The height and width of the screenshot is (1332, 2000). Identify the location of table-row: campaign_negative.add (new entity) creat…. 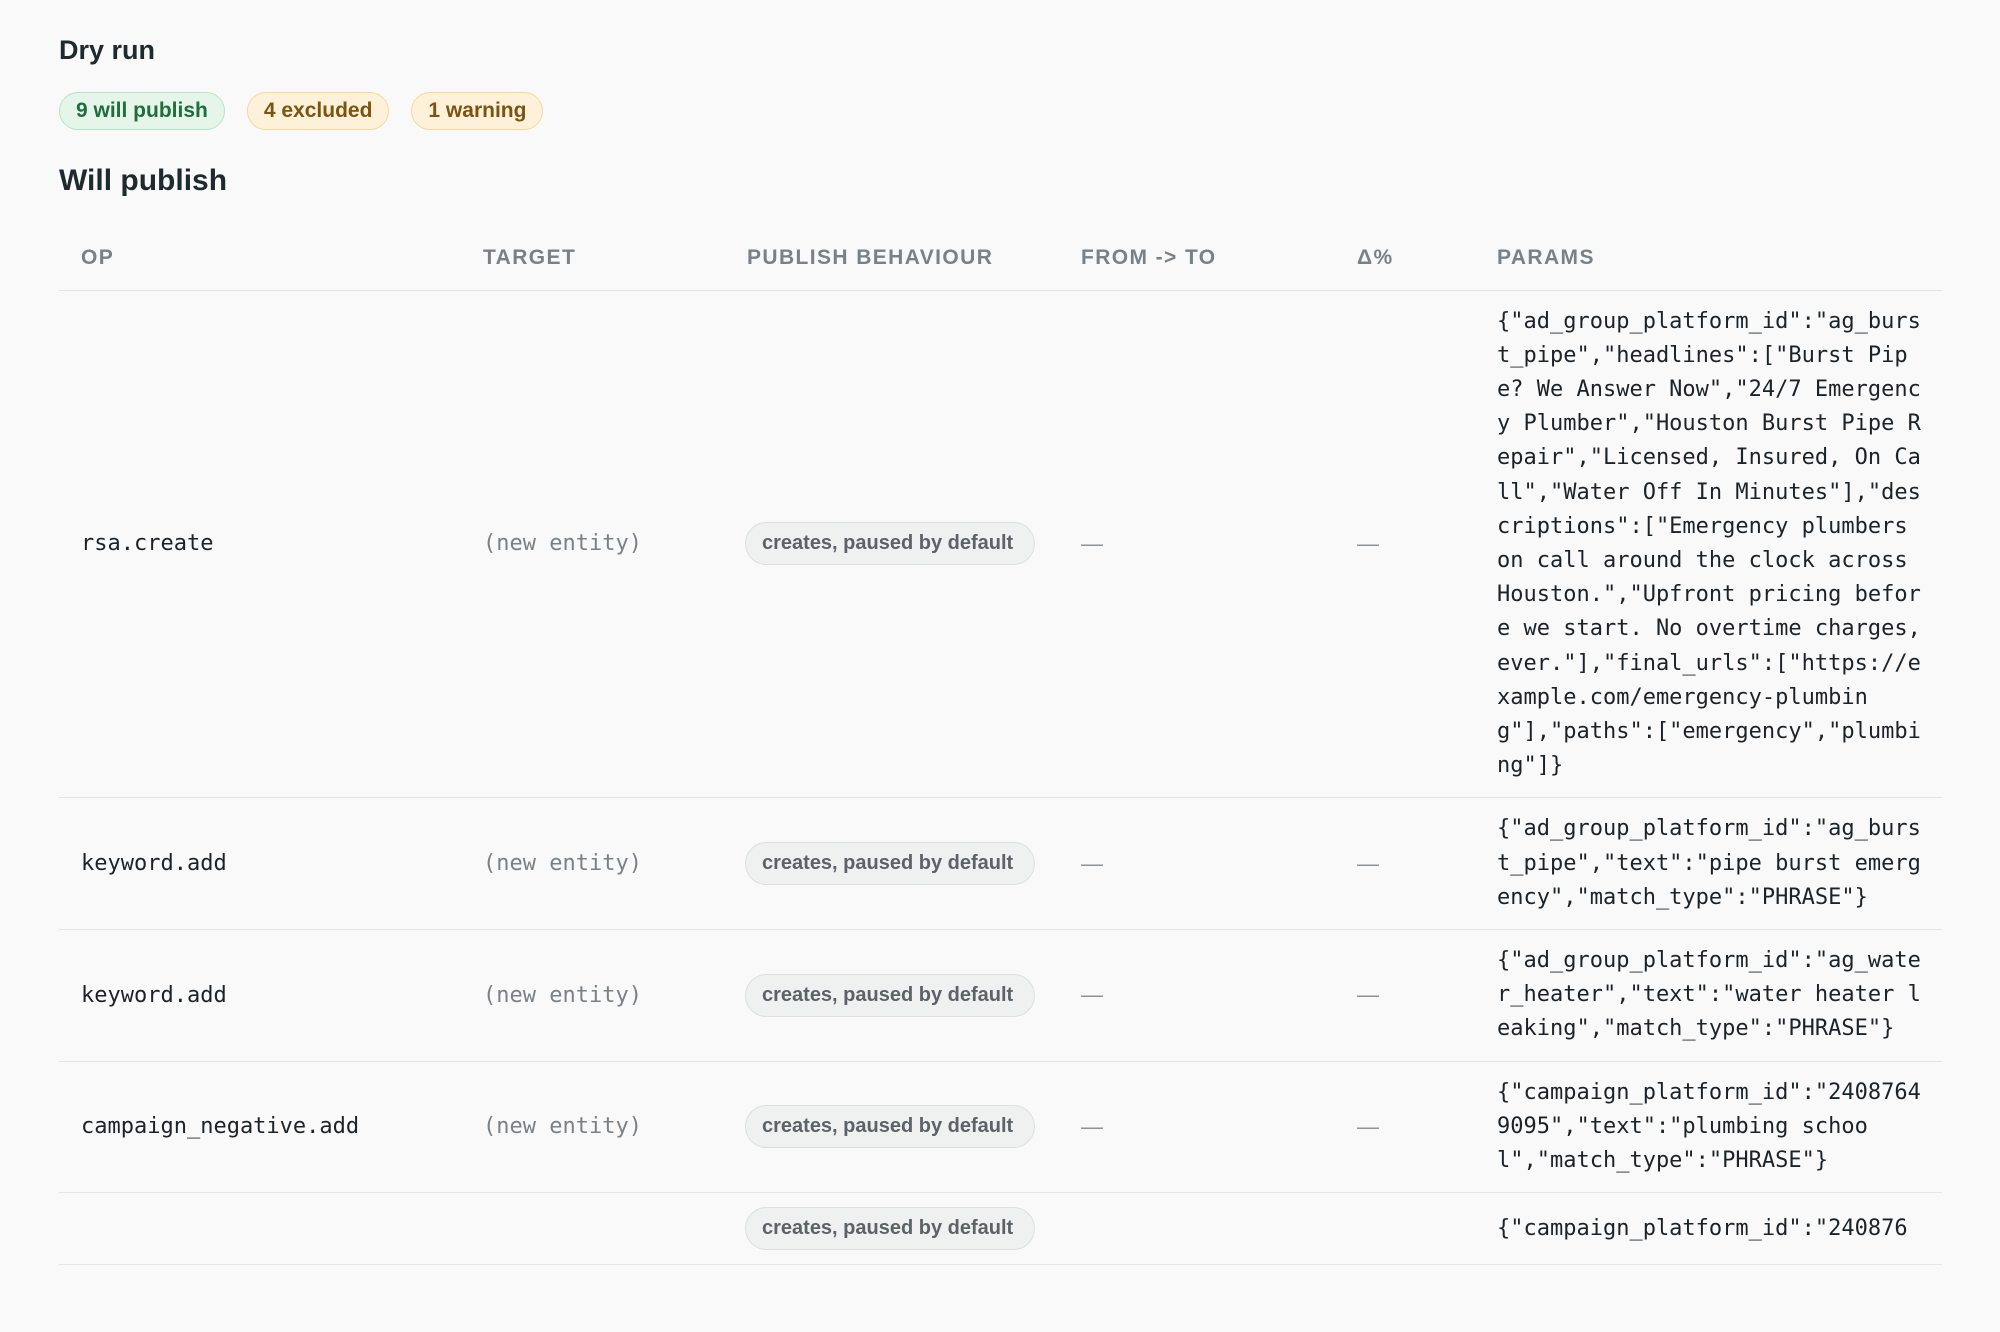
(1000, 1127).